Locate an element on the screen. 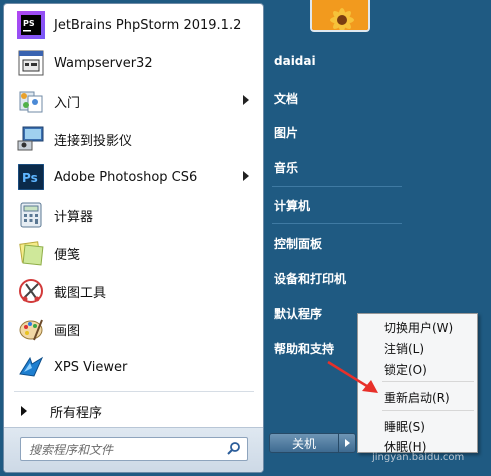 The image size is (491, 476). annotation-arrow-icon is located at coordinates (352, 376).